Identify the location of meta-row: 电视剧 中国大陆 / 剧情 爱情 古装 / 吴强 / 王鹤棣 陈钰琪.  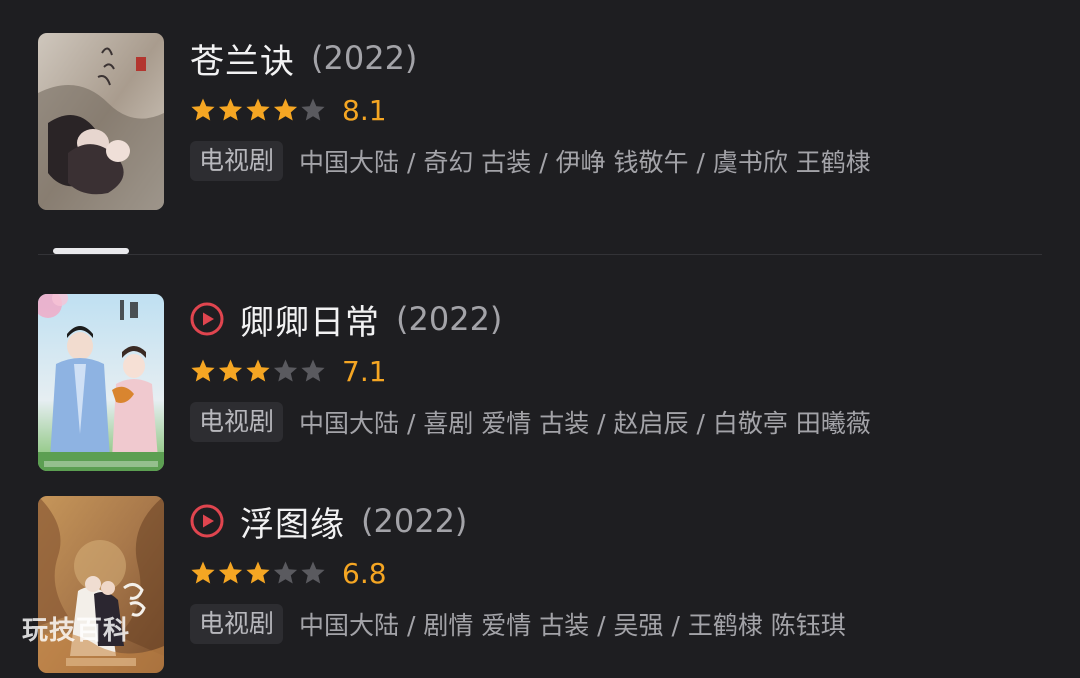
(518, 624).